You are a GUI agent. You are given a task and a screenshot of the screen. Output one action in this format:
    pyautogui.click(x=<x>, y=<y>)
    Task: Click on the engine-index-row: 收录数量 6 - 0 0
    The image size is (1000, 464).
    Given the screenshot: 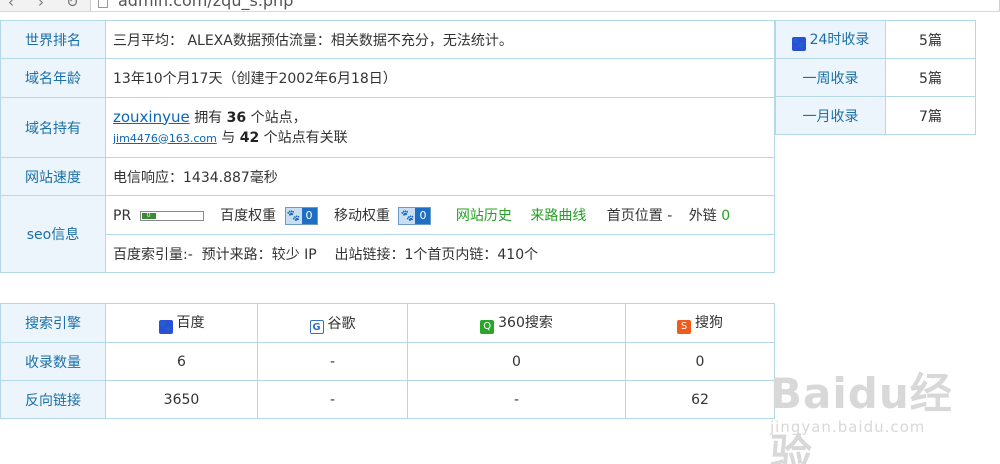 What is the action you would take?
    pyautogui.click(x=387, y=361)
    